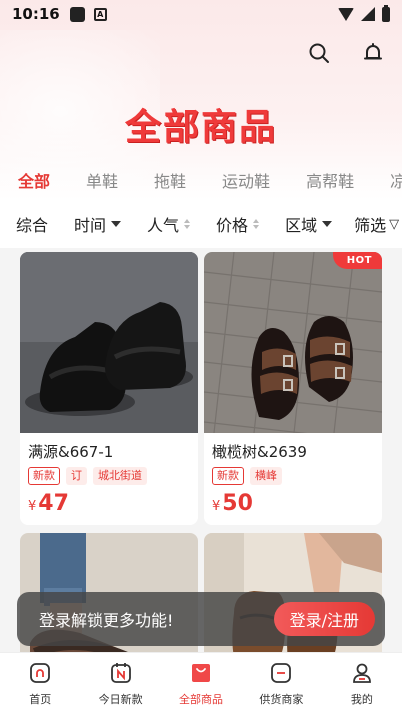 This screenshot has width=402, height=716. I want to click on filter-price-label: 价格, so click(232, 225).